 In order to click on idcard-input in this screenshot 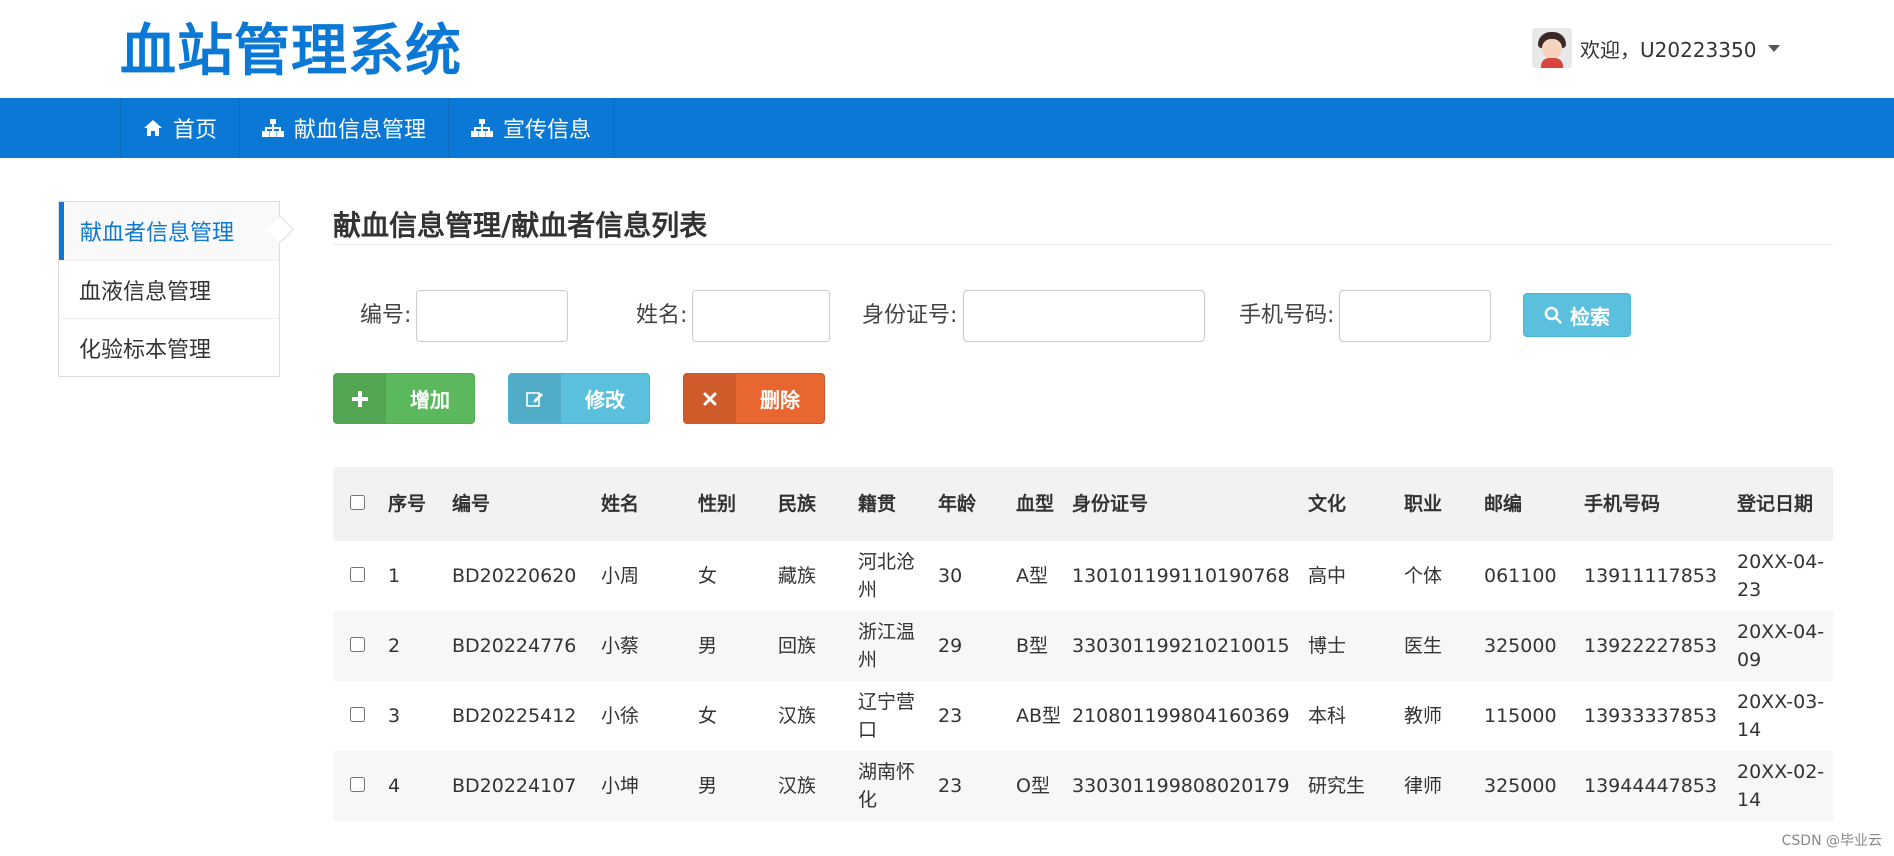, I will do `click(1084, 316)`.